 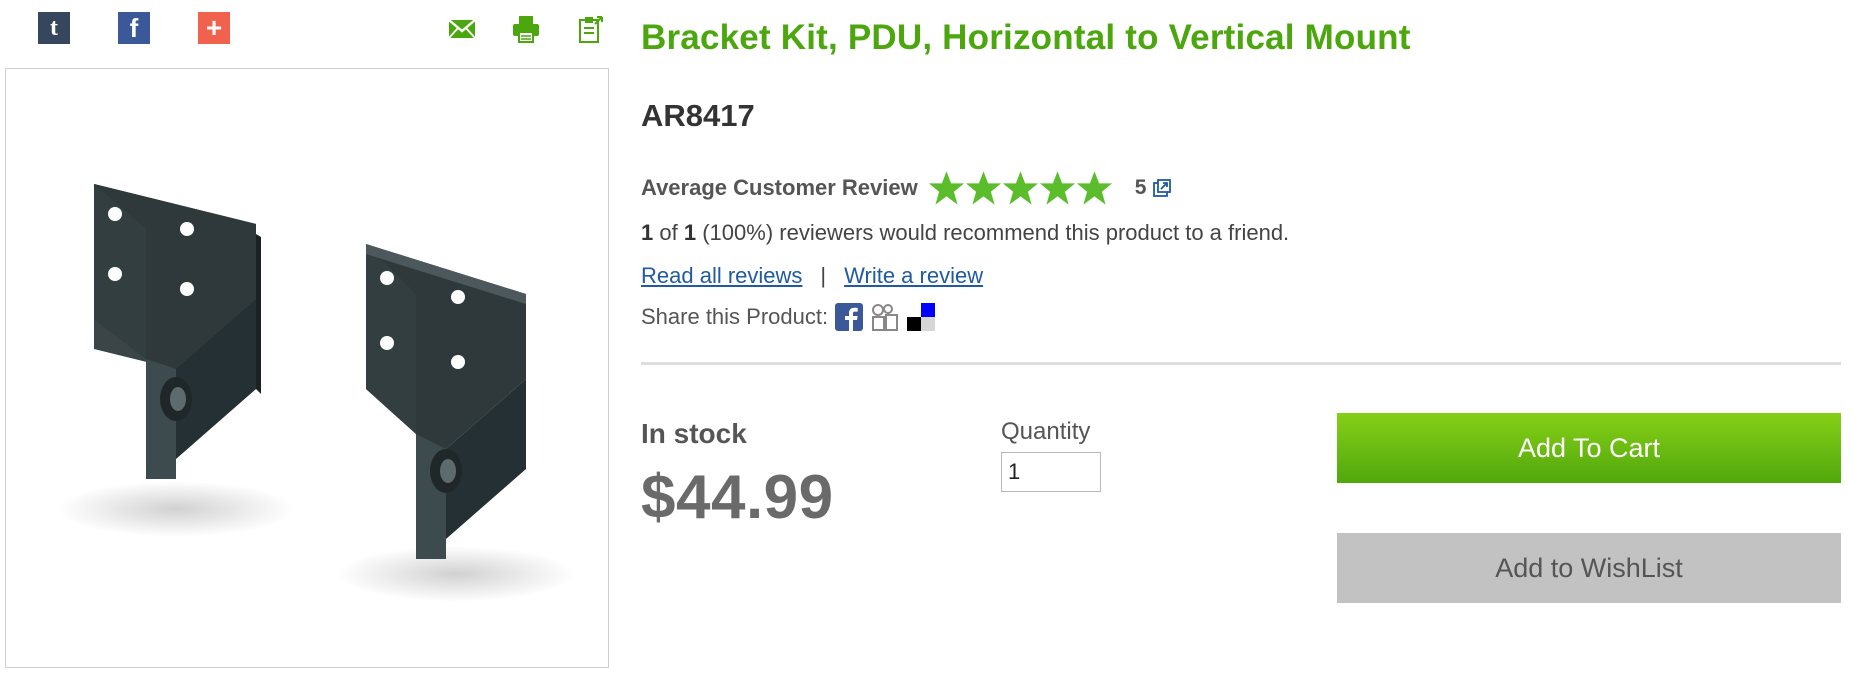 I want to click on share-product: Share this Product:, so click(x=788, y=317).